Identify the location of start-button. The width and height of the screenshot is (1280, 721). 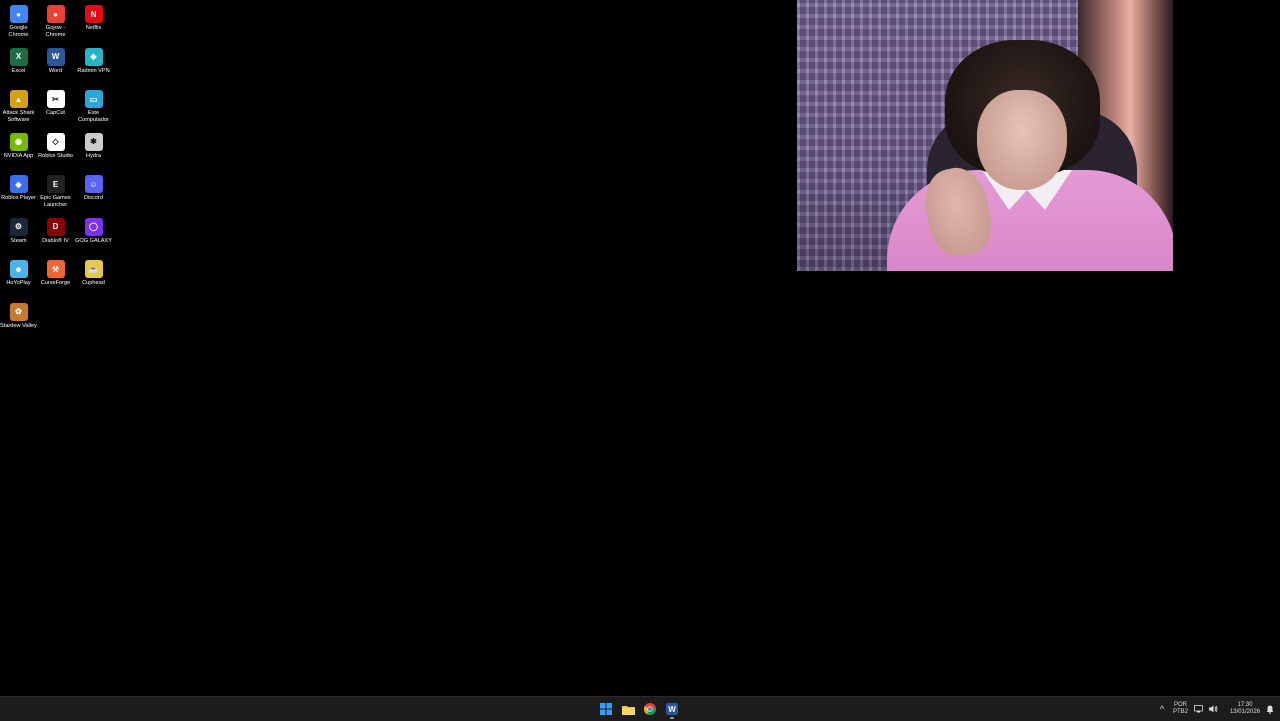
(606, 709).